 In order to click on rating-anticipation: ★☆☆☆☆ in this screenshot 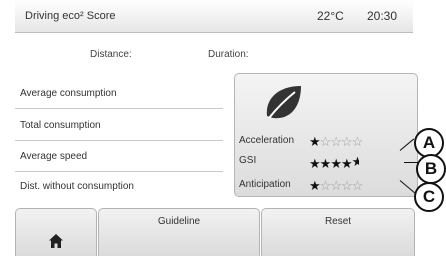, I will do `click(336, 185)`.